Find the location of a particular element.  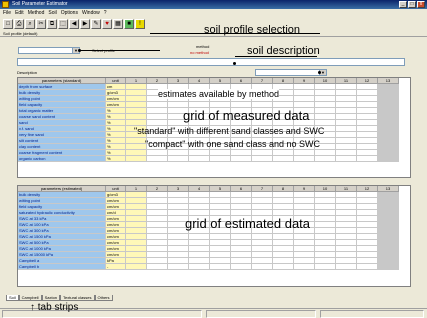

description-title: Description is located at coordinates (27, 72).